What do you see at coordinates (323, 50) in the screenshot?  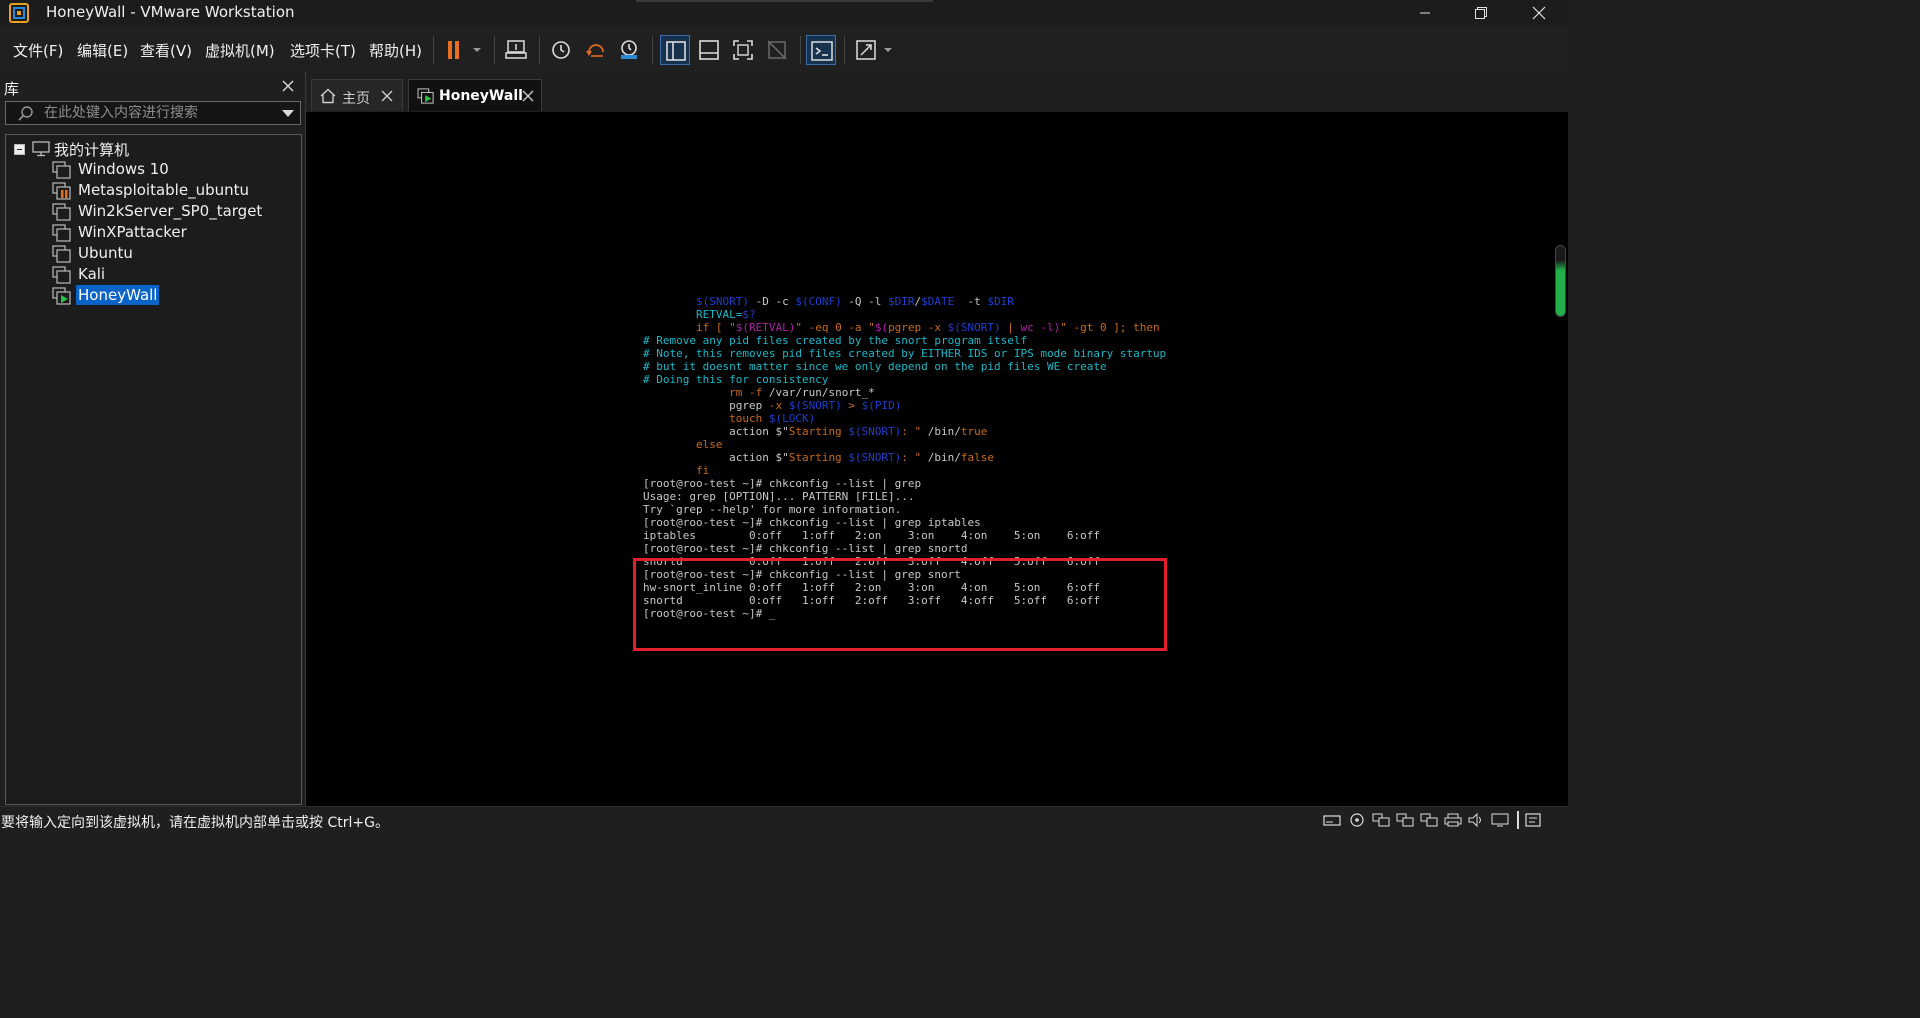 I see `menu-tabs: 选项卡(T)` at bounding box center [323, 50].